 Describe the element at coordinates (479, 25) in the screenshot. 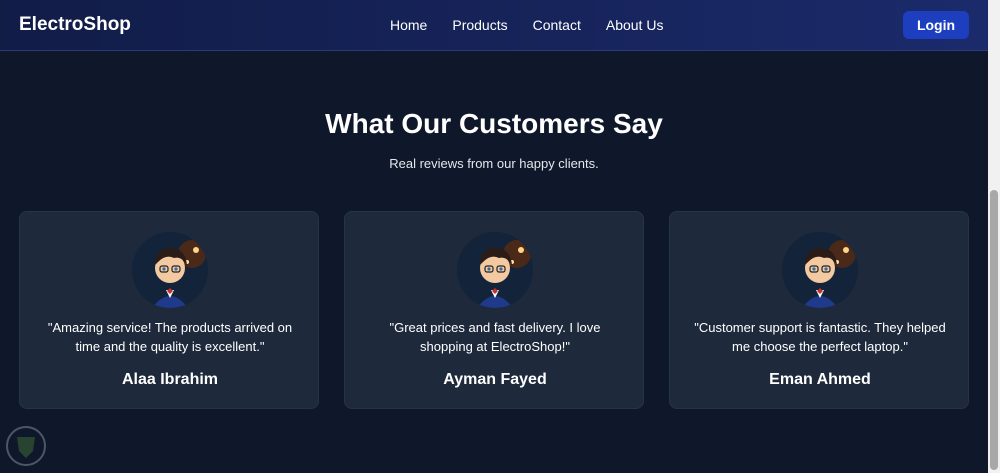

I see `nav-link-products: Products` at that location.